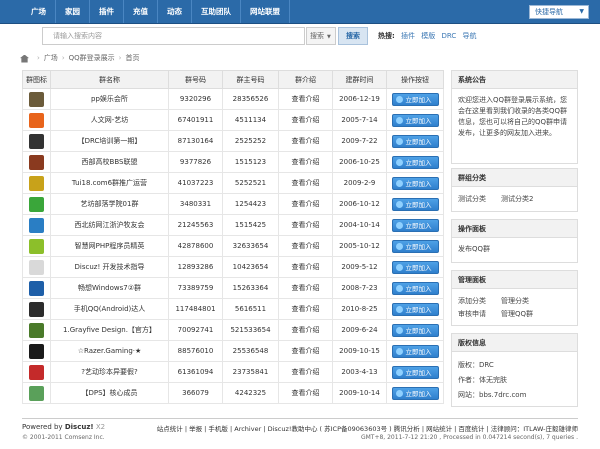 This screenshot has height=449, width=600. I want to click on column-header: 操作按钮, so click(415, 79).